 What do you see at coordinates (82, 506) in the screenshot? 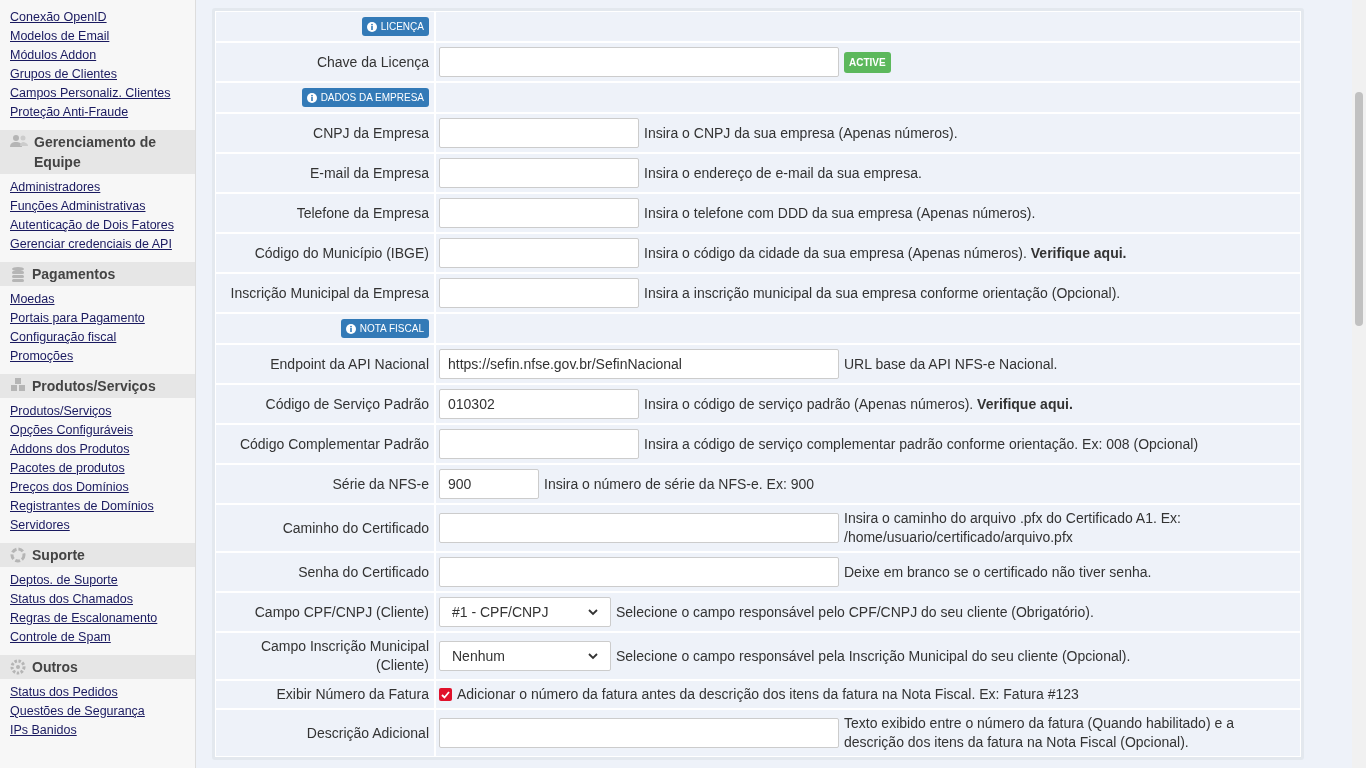
I see `sidebar-link: Registrantes de Domínios` at bounding box center [82, 506].